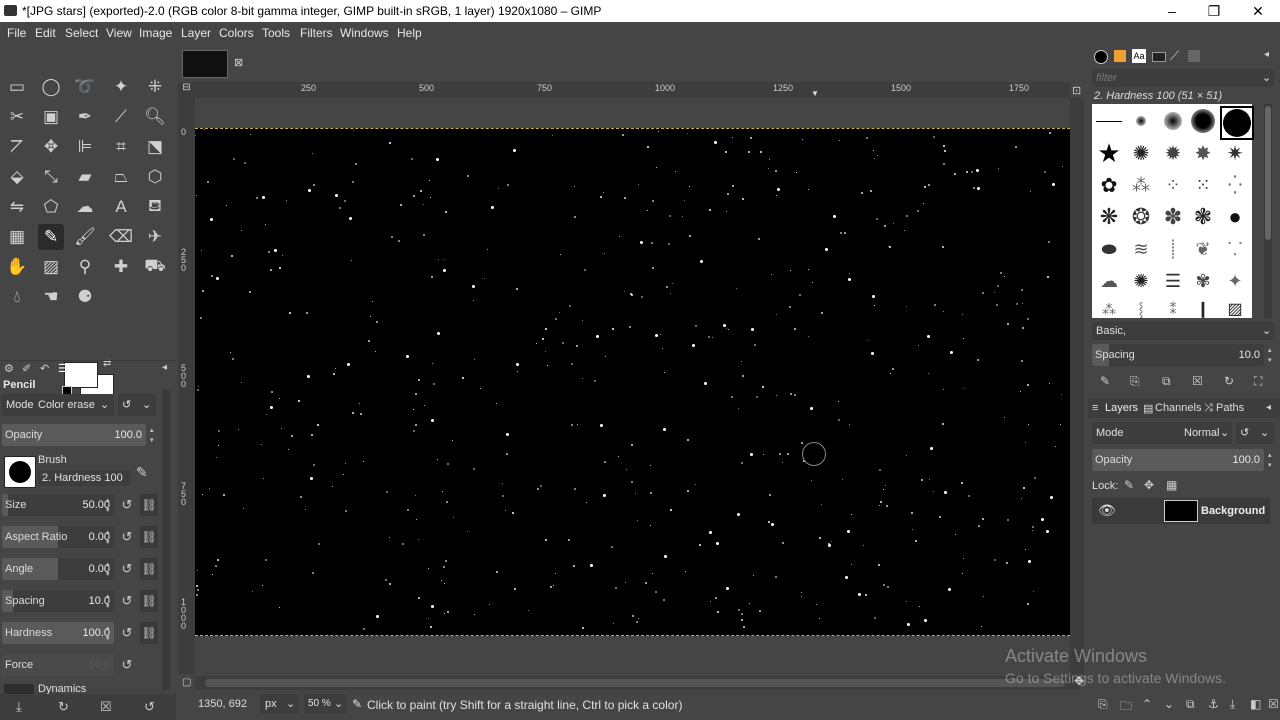  Describe the element at coordinates (325, 704) in the screenshot. I see `zoom-dropdown: 50 % ⌄` at that location.